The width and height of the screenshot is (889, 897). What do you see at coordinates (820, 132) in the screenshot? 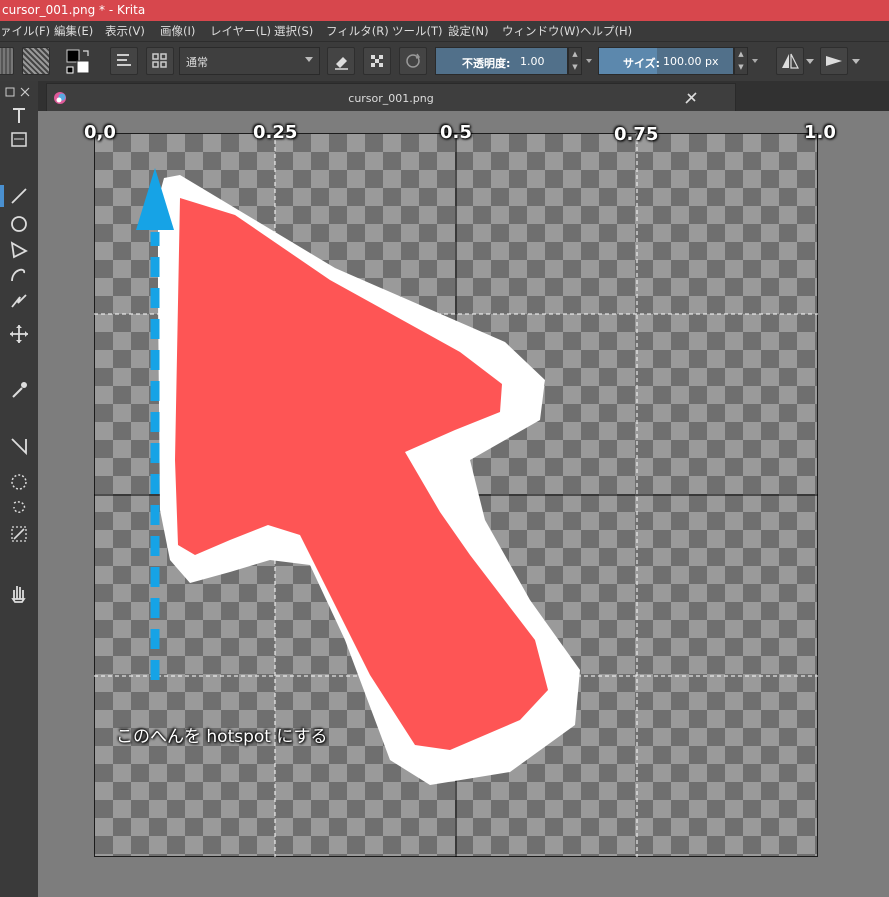
I see `ruler-label-1: 1.0` at bounding box center [820, 132].